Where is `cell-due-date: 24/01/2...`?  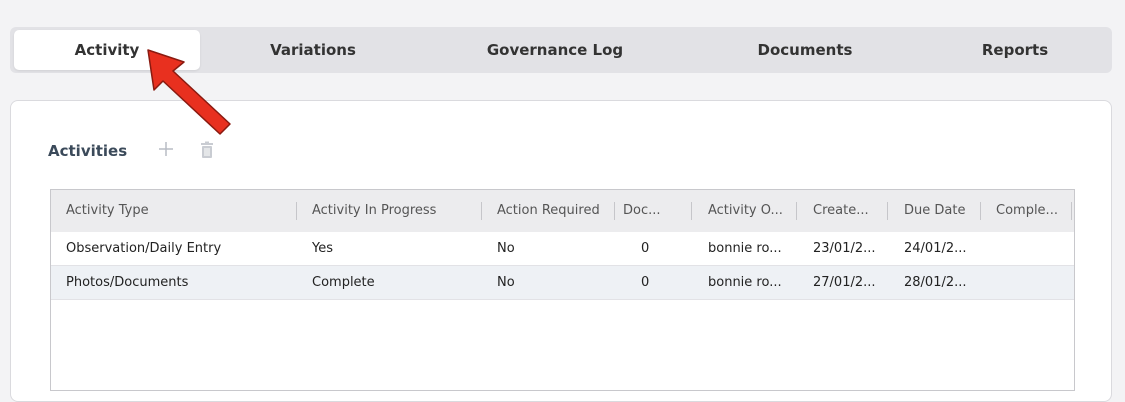
cell-due-date: 24/01/2... is located at coordinates (935, 248).